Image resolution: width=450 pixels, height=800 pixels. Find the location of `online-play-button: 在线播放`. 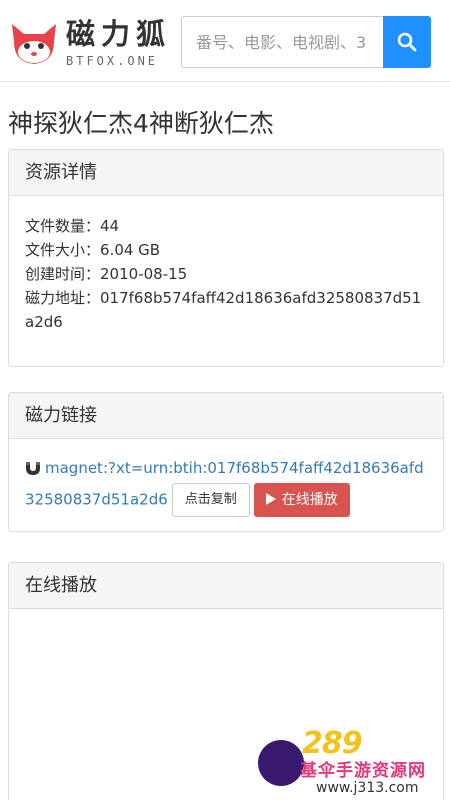

online-play-button: 在线播放 is located at coordinates (301, 500).